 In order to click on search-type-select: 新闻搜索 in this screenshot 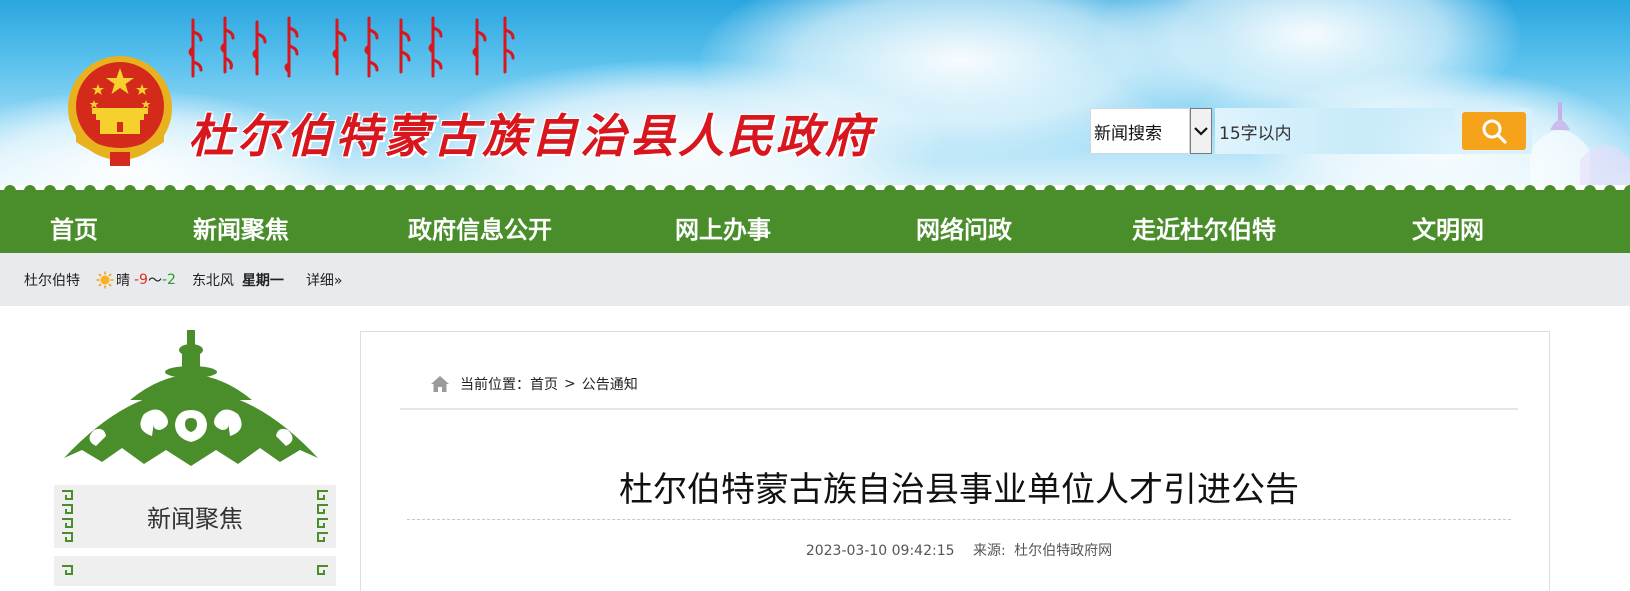, I will do `click(1140, 131)`.